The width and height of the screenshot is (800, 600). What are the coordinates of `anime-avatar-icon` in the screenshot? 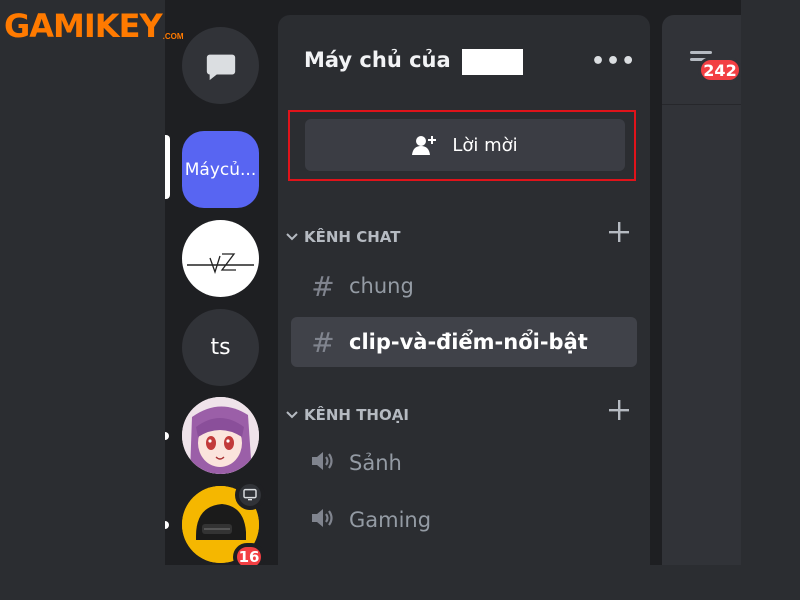 It's located at (220, 435).